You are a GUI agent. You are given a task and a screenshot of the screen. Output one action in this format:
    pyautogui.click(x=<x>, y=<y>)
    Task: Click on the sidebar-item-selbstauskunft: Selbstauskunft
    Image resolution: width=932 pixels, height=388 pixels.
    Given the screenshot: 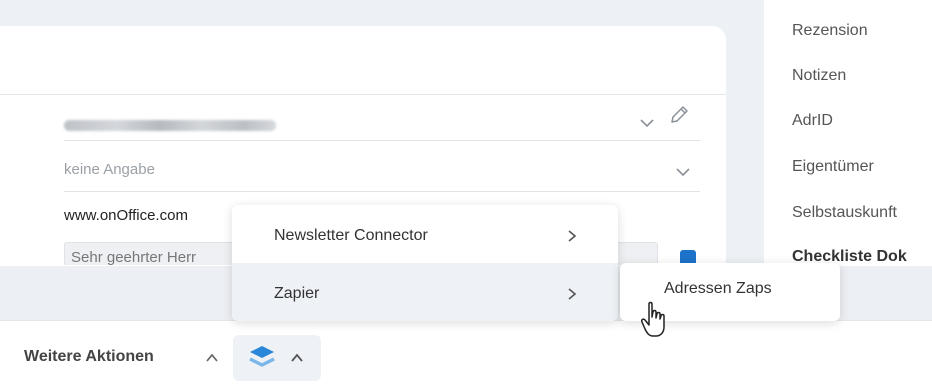 What is the action you would take?
    pyautogui.click(x=844, y=213)
    